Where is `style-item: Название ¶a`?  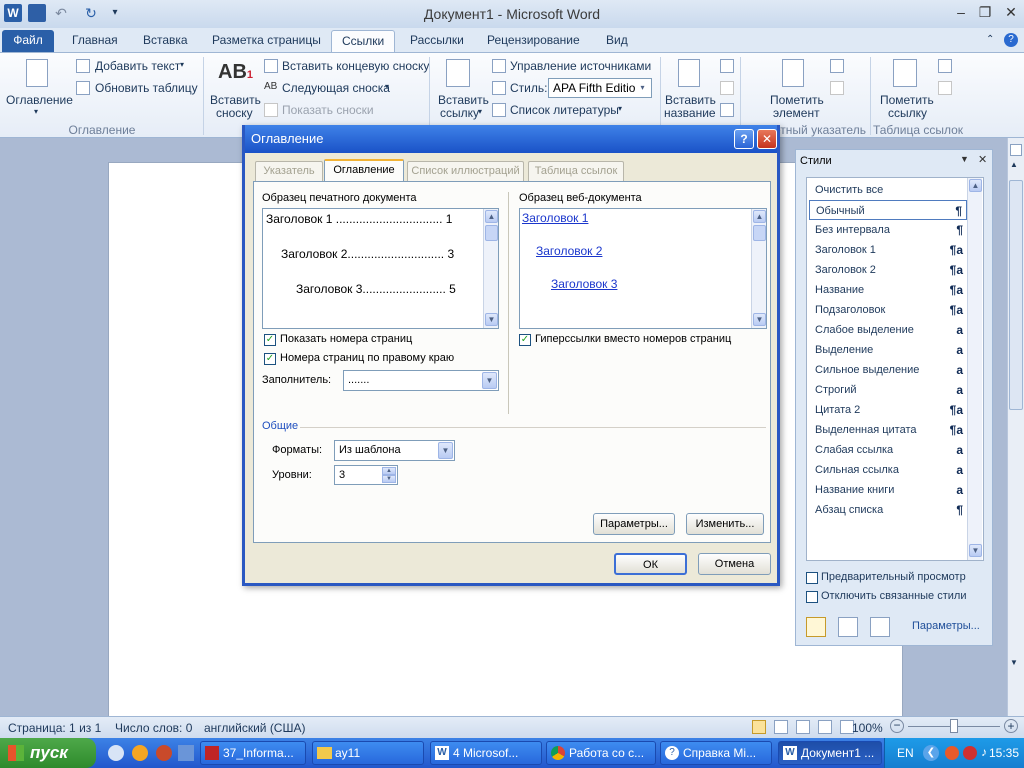 style-item: Название ¶a is located at coordinates (888, 290).